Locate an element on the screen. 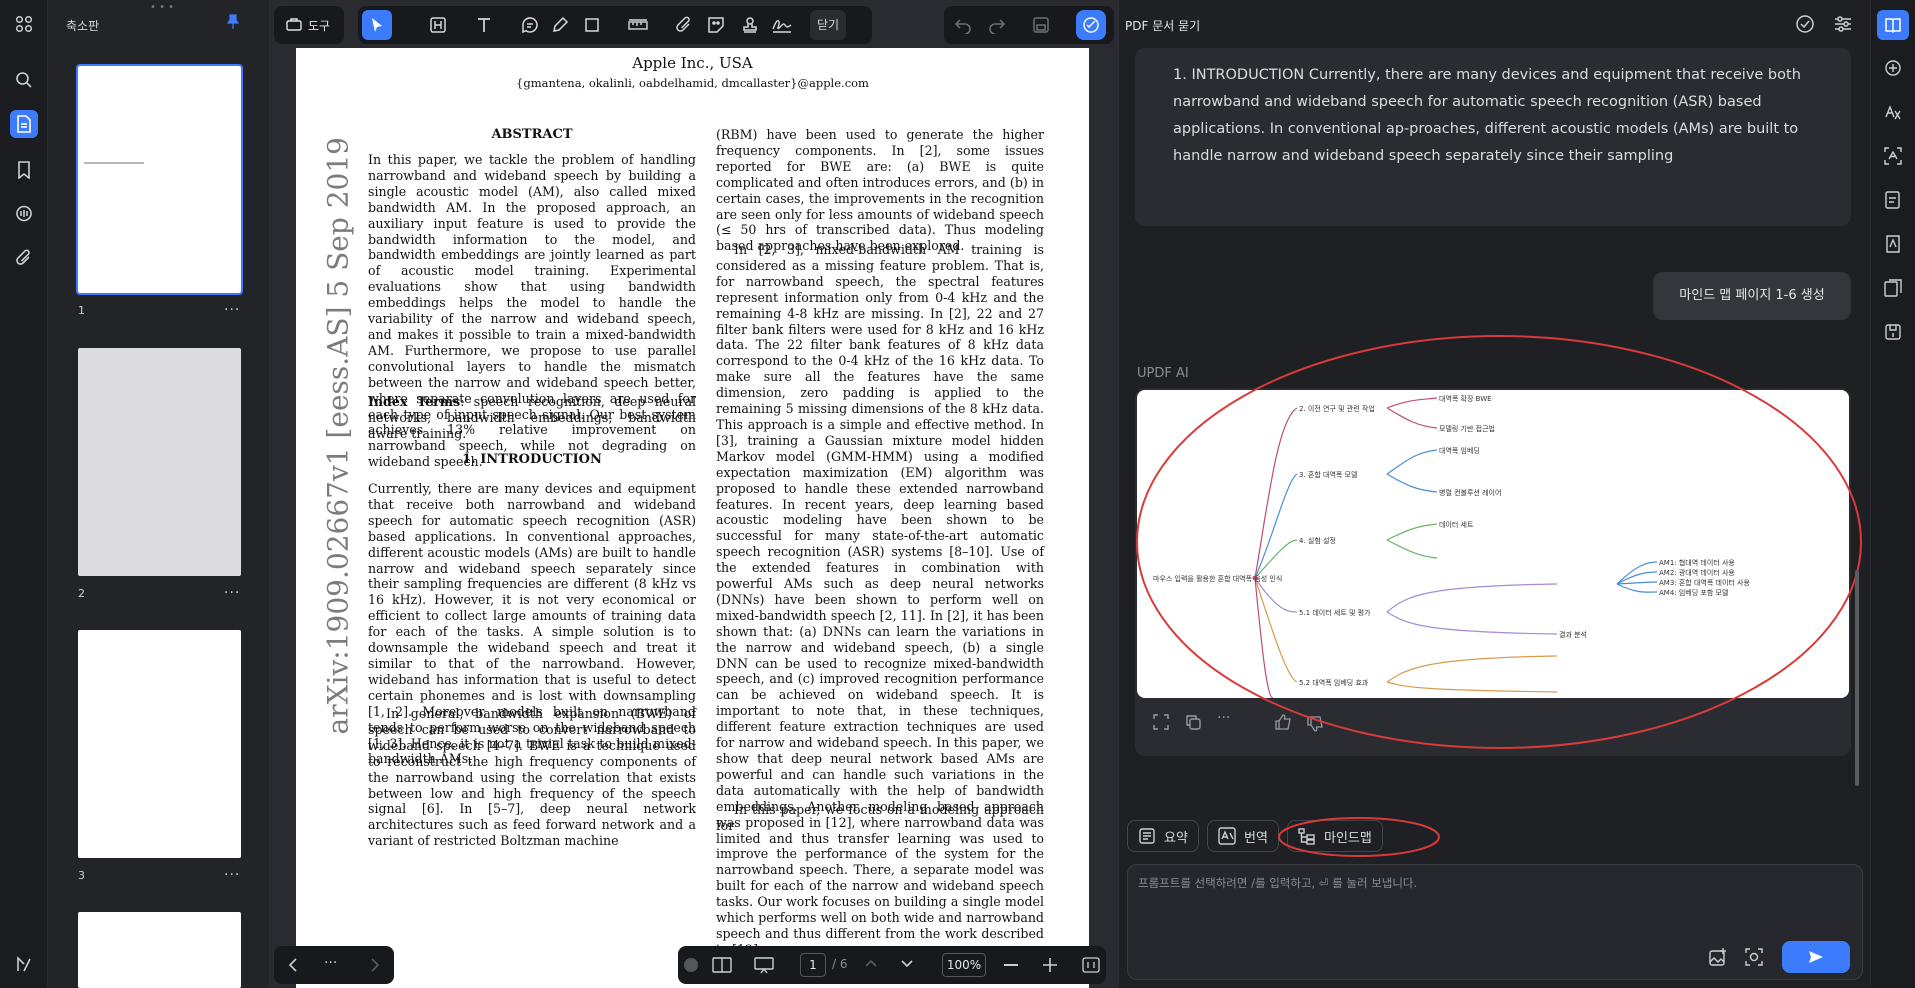 This screenshot has height=988, width=1915. more-menu-button: ··· is located at coordinates (330, 963).